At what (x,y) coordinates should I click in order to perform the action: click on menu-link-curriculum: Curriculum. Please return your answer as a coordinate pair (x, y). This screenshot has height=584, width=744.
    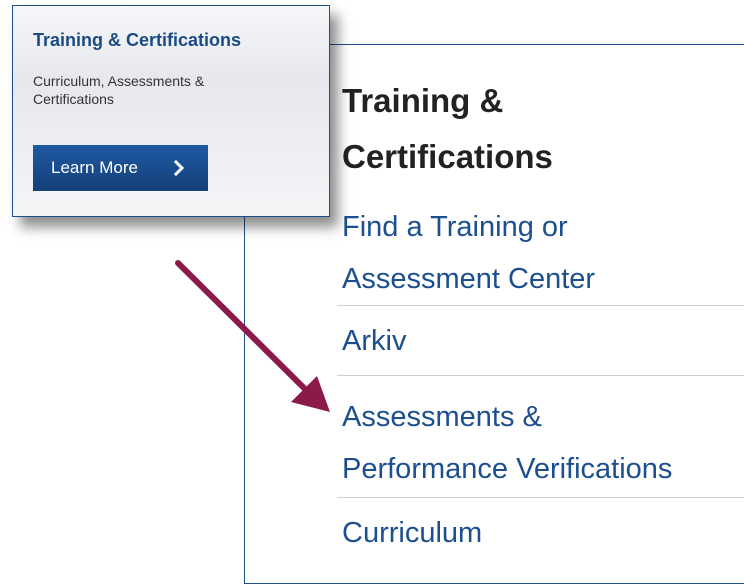
    Looking at the image, I should click on (543, 533).